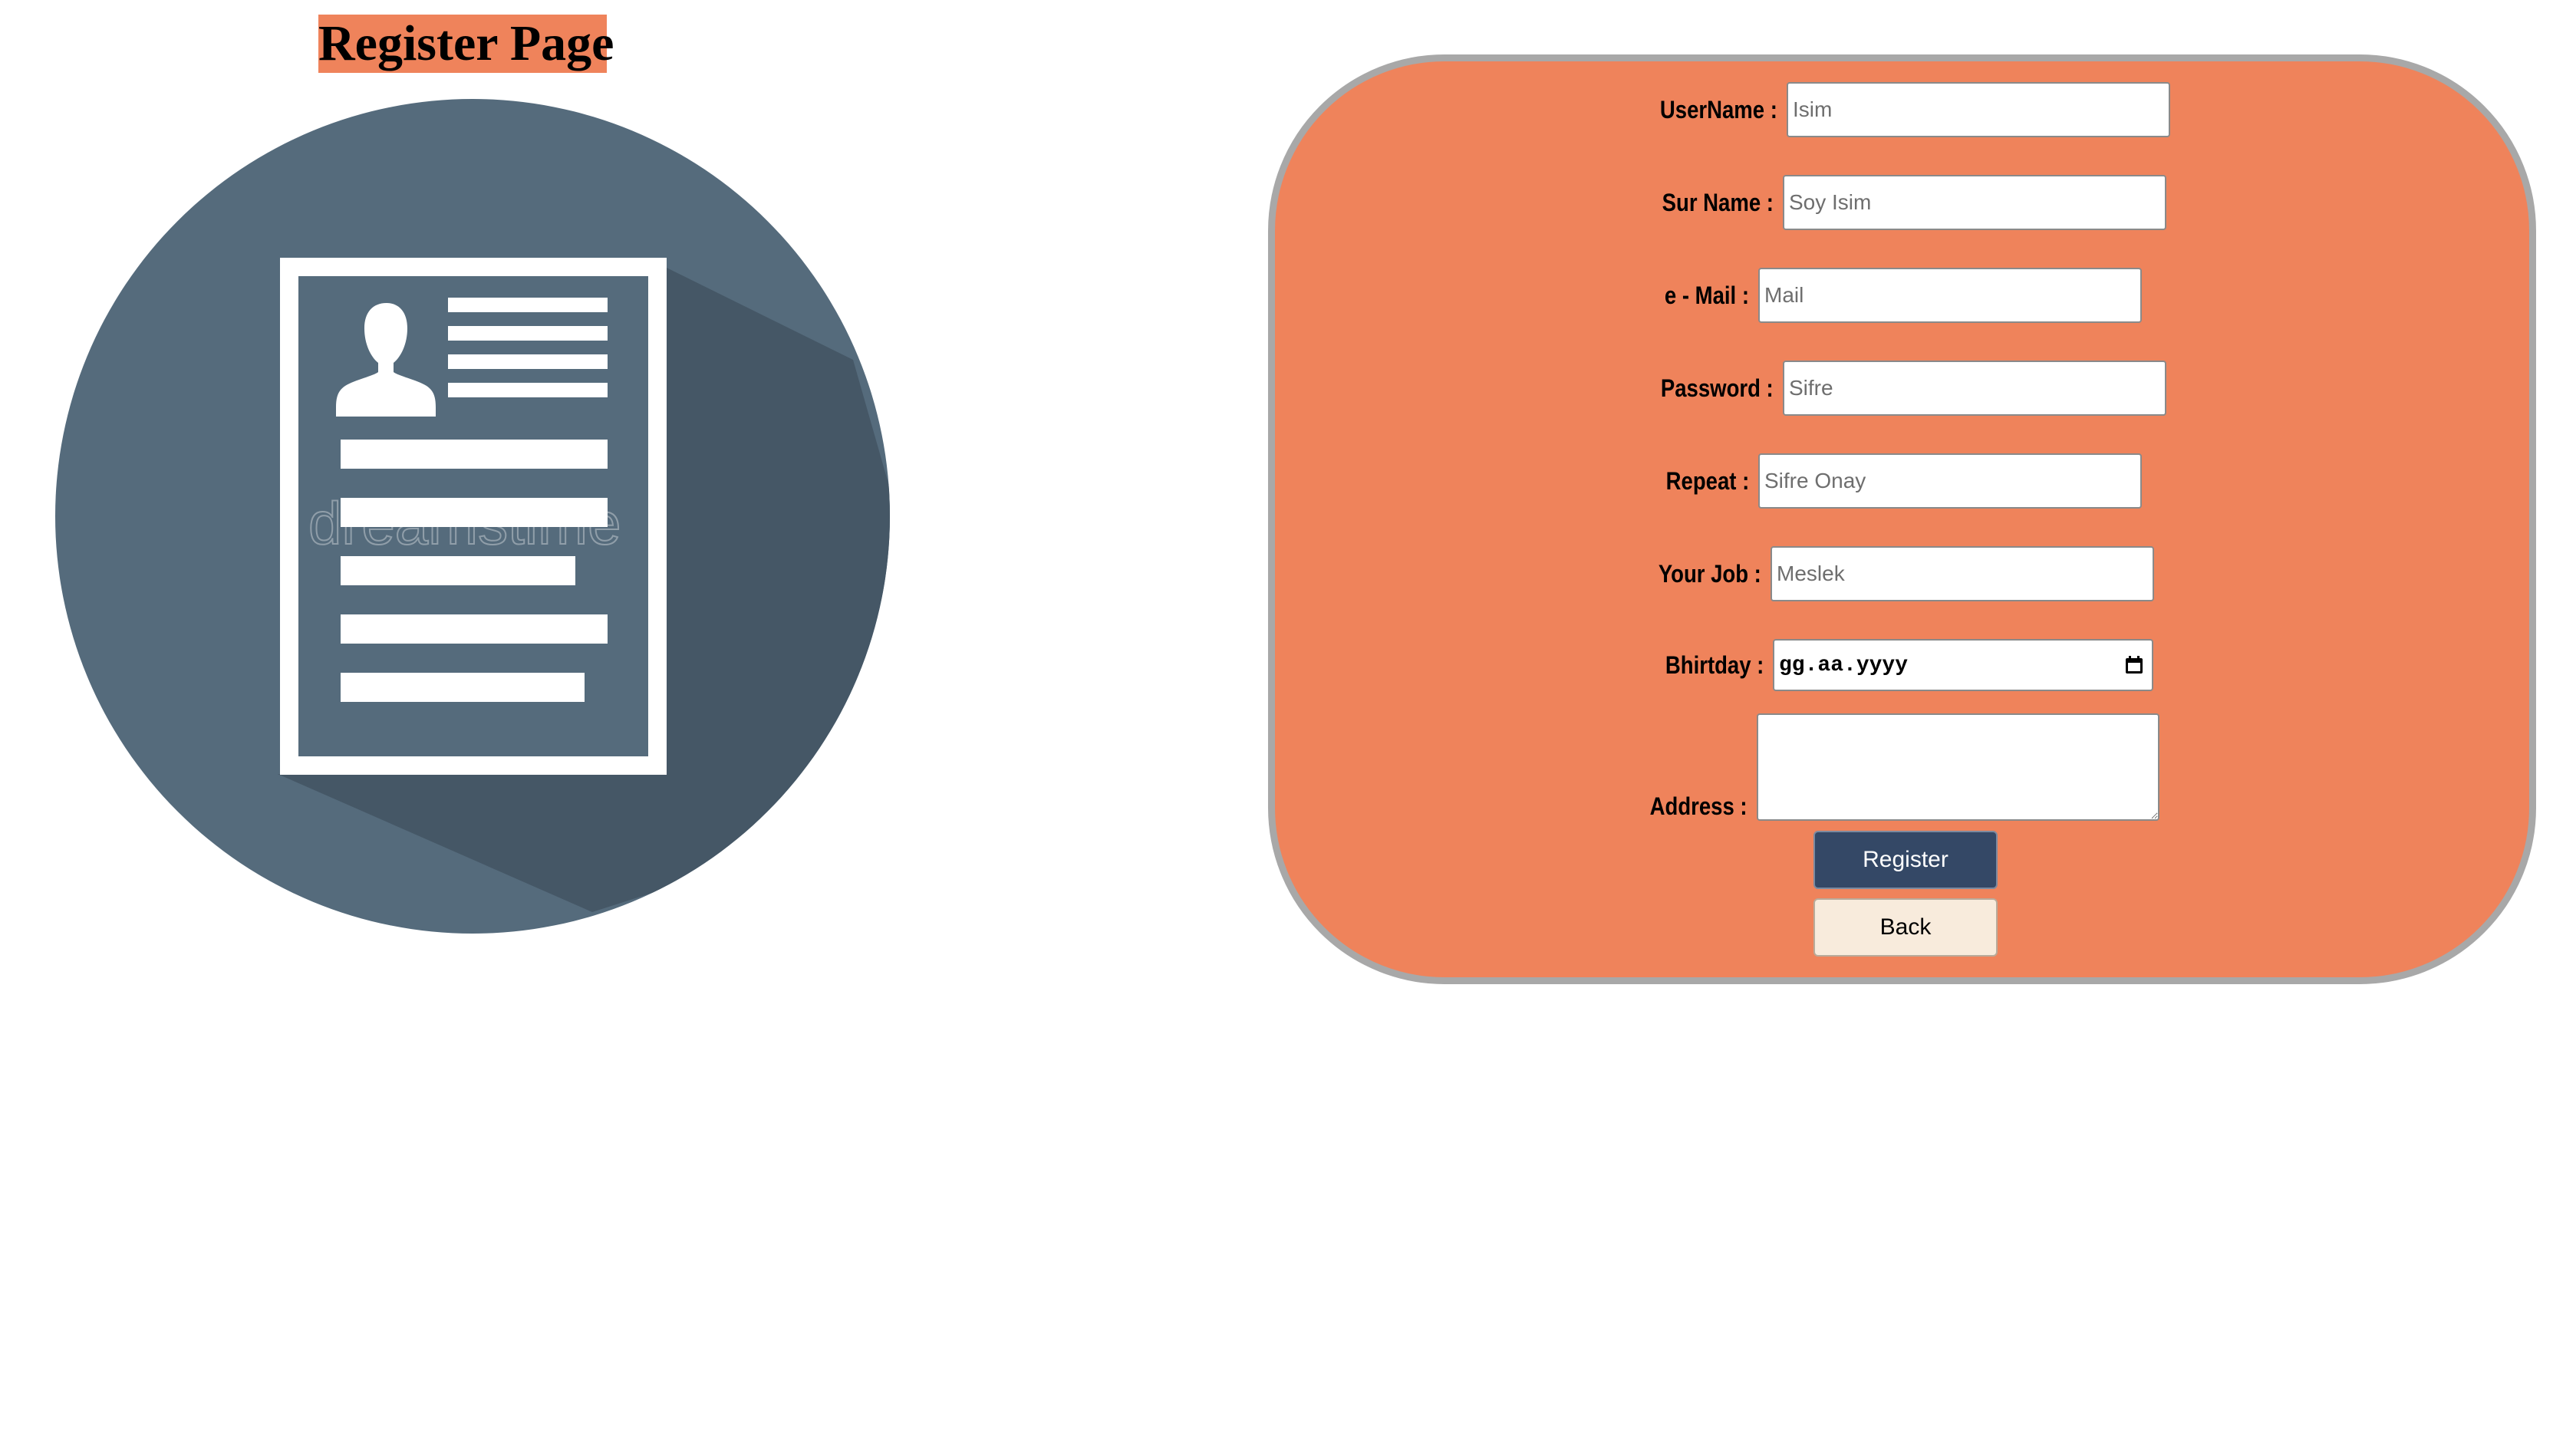  Describe the element at coordinates (1978, 110) in the screenshot. I see `username-input` at that location.